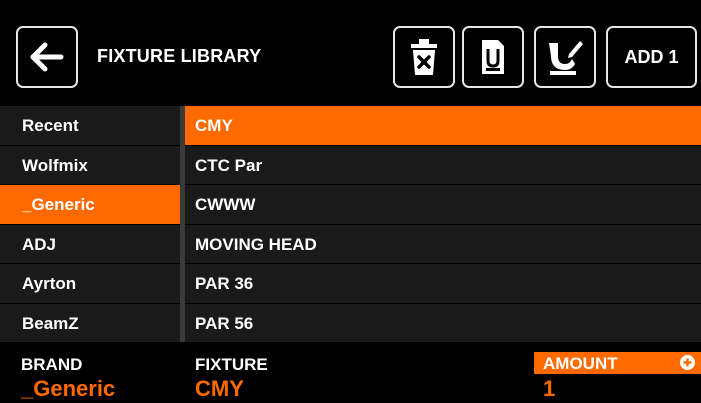 The width and height of the screenshot is (701, 403). I want to click on save-icon, so click(493, 57).